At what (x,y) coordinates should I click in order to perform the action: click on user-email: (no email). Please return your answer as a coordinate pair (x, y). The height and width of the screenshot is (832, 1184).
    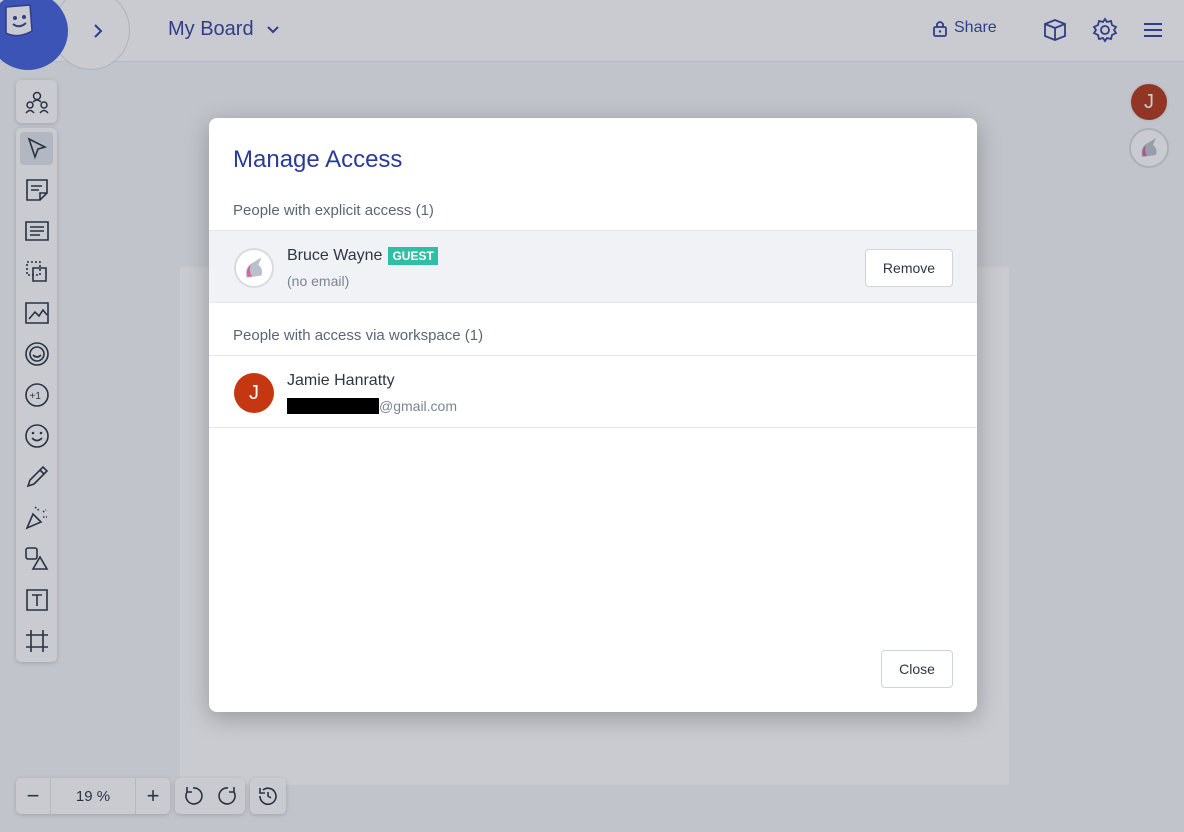
    Looking at the image, I should click on (318, 281).